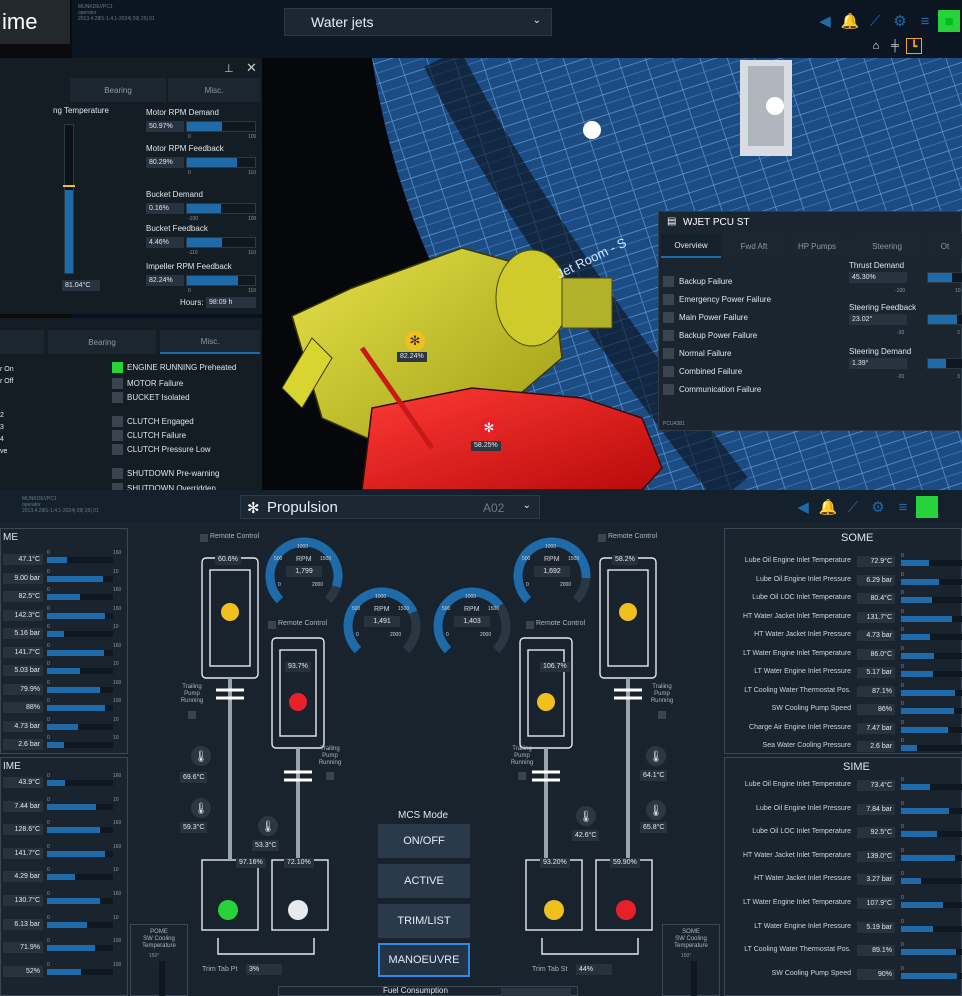 This screenshot has width=962, height=996. I want to click on row-label: Lube Oil Engine Inlet Temperature, so click(797, 784).